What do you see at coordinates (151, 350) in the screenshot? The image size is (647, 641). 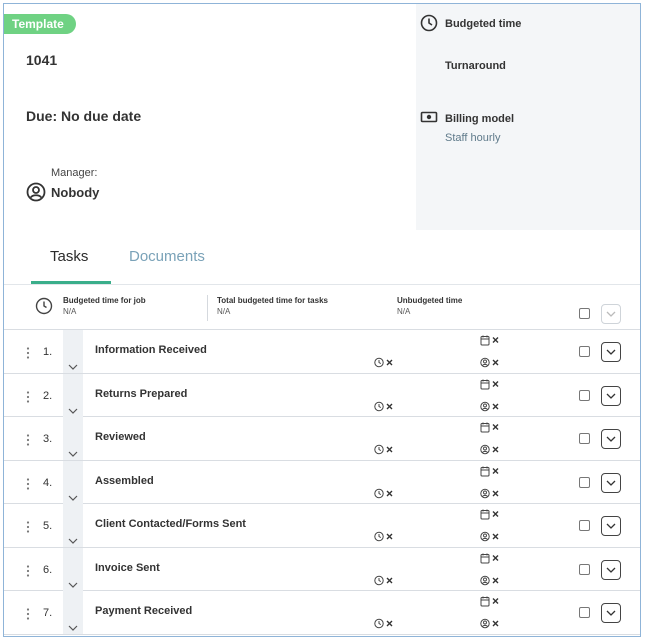 I see `task-title: Information Received` at bounding box center [151, 350].